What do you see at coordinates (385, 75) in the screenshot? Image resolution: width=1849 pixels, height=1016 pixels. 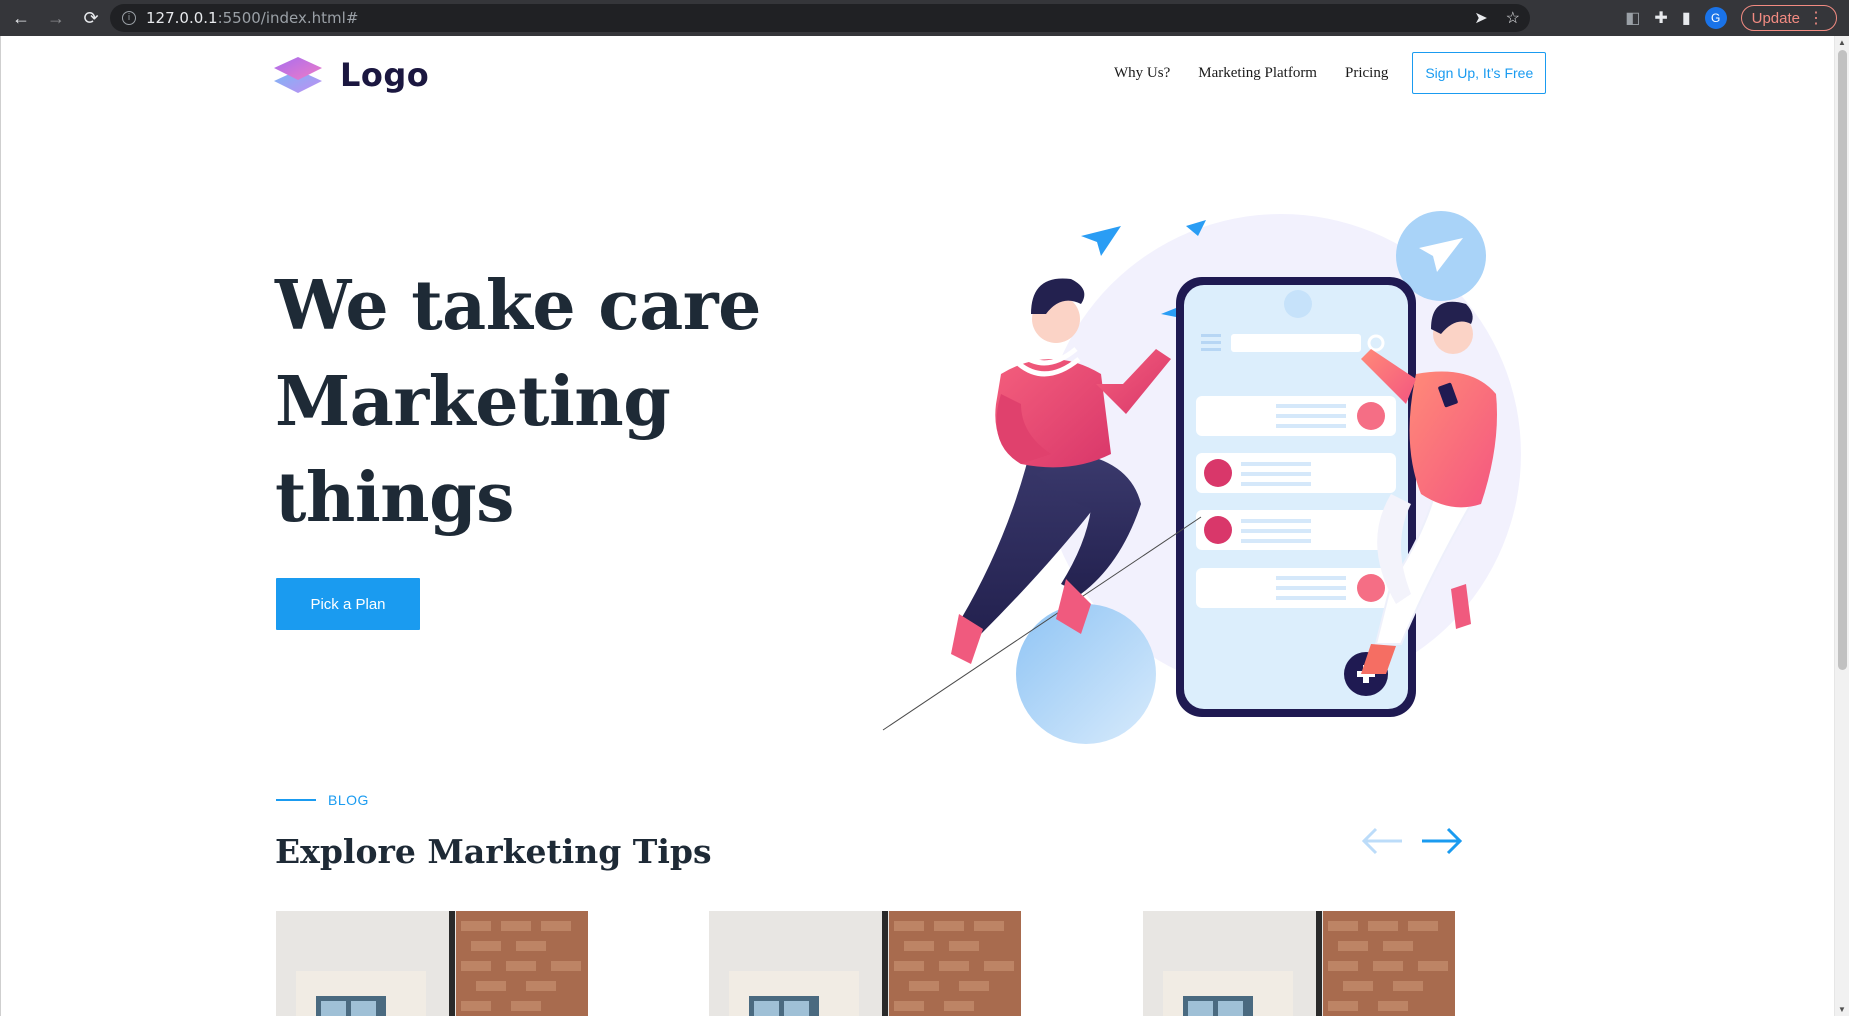 I see `logo-text: Logo` at bounding box center [385, 75].